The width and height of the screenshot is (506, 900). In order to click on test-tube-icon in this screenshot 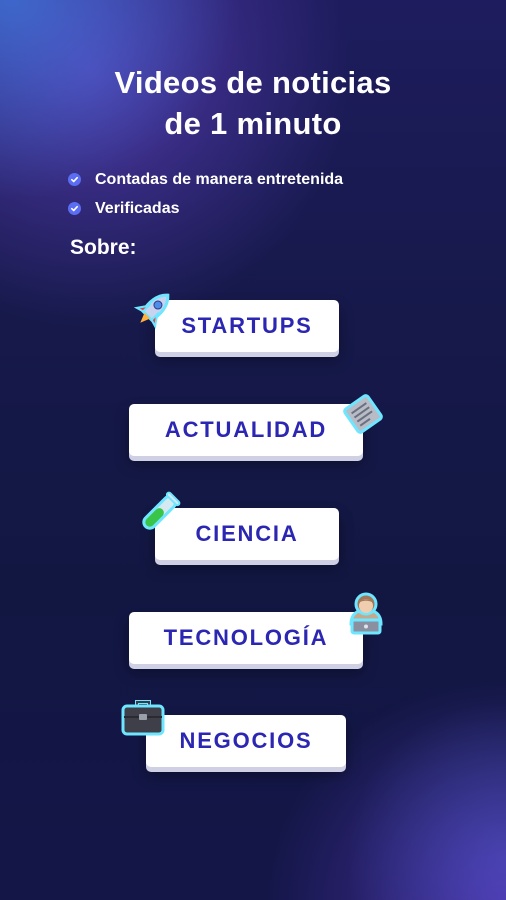, I will do `click(159, 515)`.